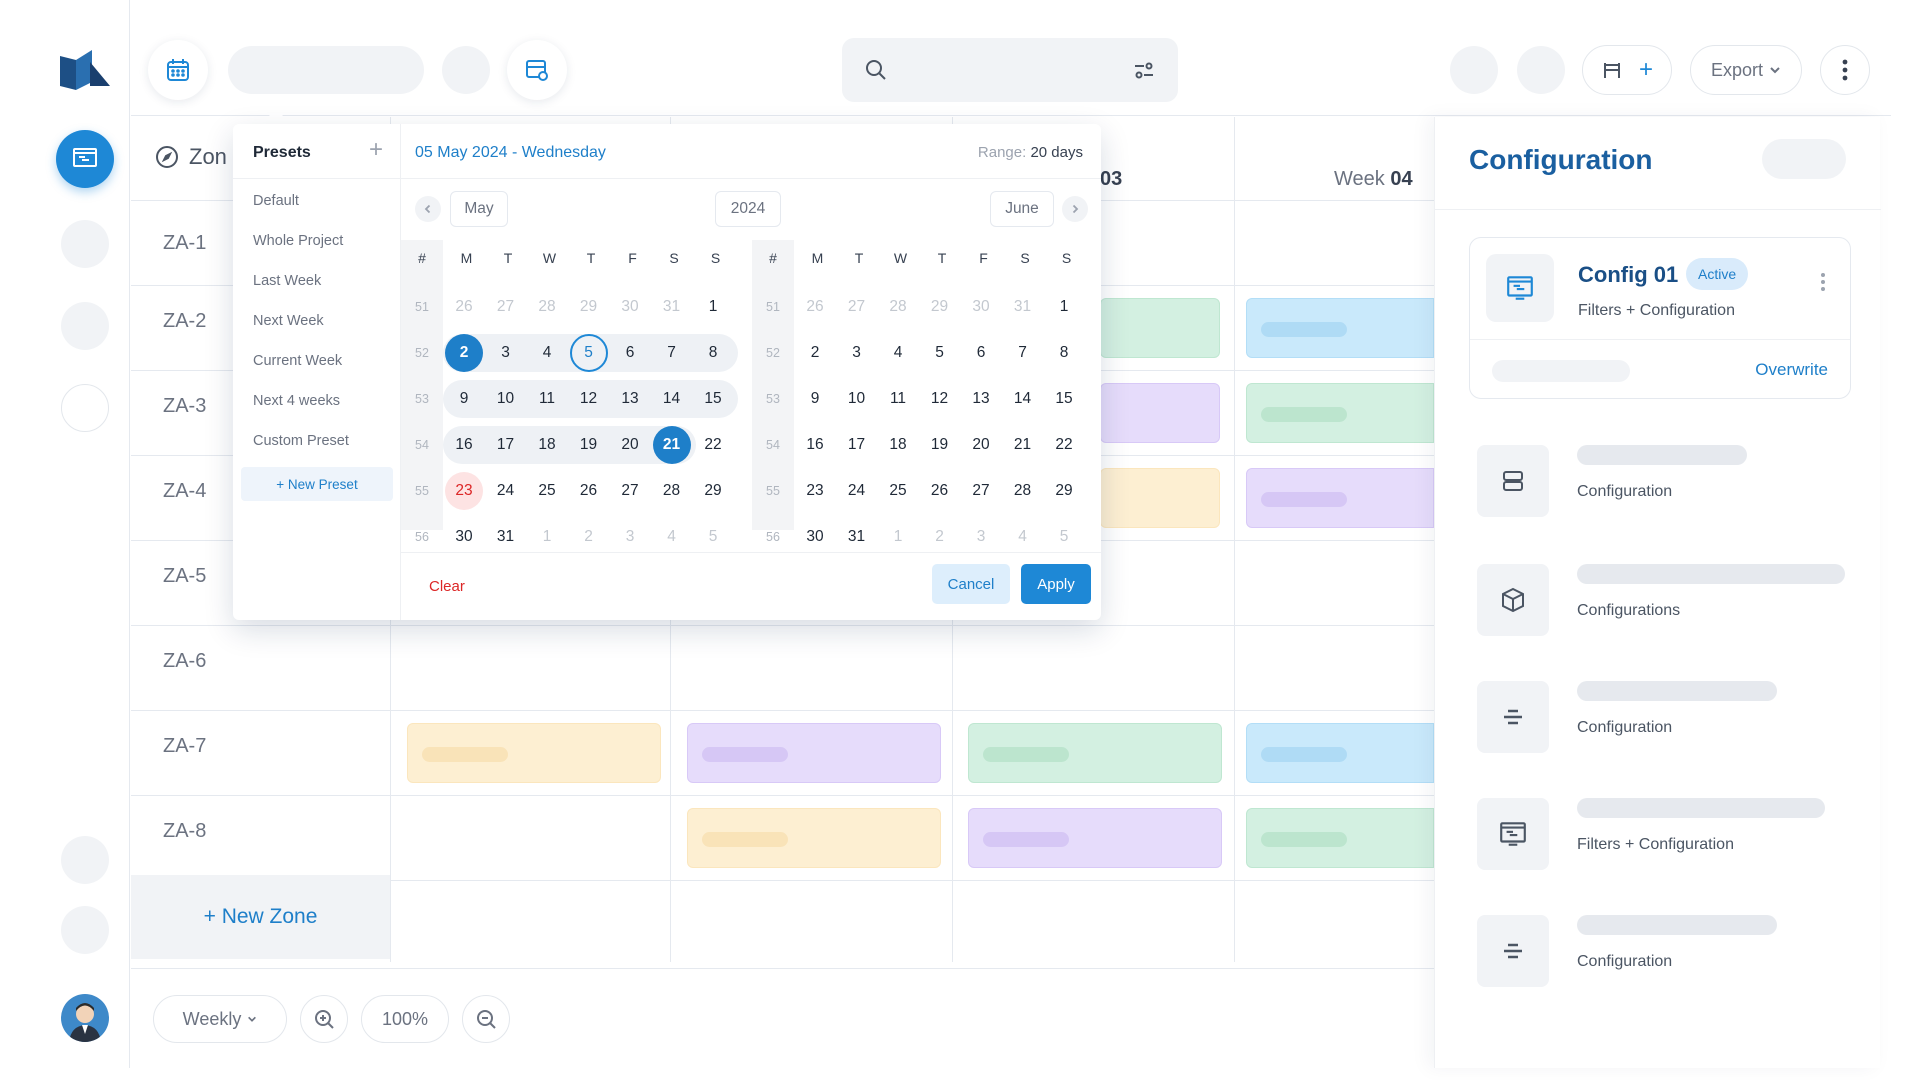 This screenshot has height=1080, width=1920. I want to click on calendar-day: 4, so click(1023, 537).